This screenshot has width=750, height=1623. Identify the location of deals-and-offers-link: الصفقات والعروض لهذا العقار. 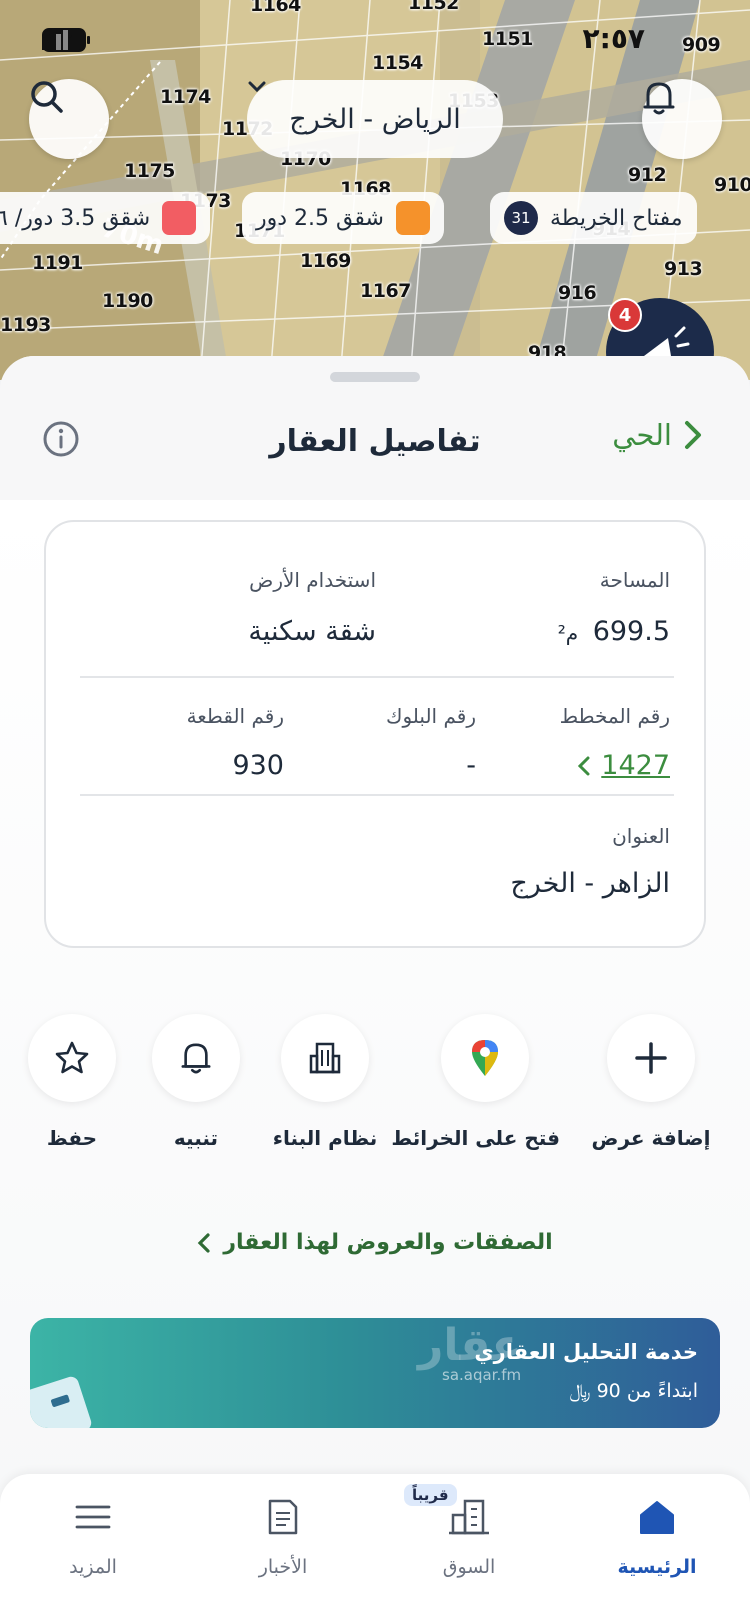
(375, 1242).